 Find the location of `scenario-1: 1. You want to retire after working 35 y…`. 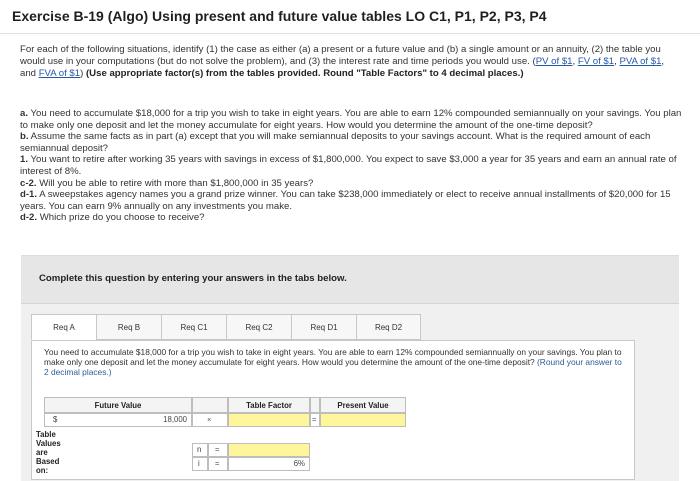

scenario-1: 1. You want to retire after working 35 y… is located at coordinates (351, 165).